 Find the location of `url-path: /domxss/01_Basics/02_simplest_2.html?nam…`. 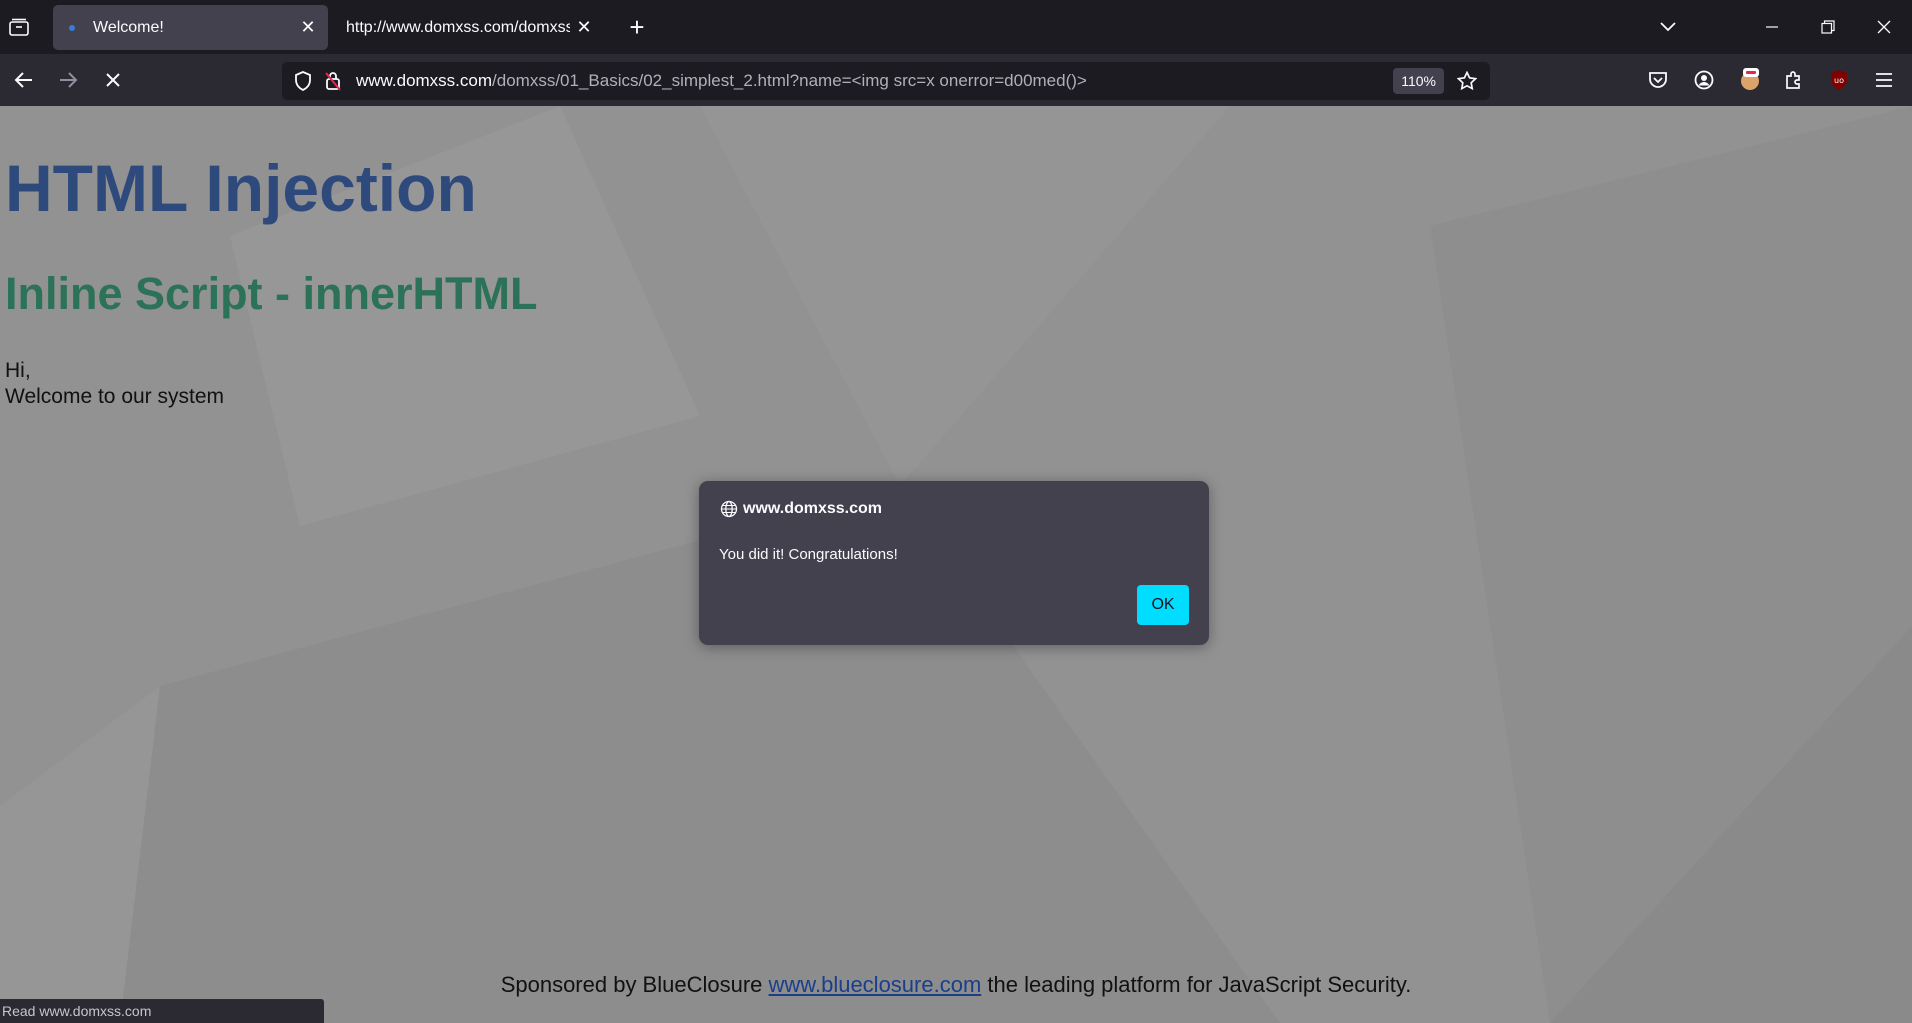

url-path: /domxss/01_Basics/02_simplest_2.html?nam… is located at coordinates (789, 80).